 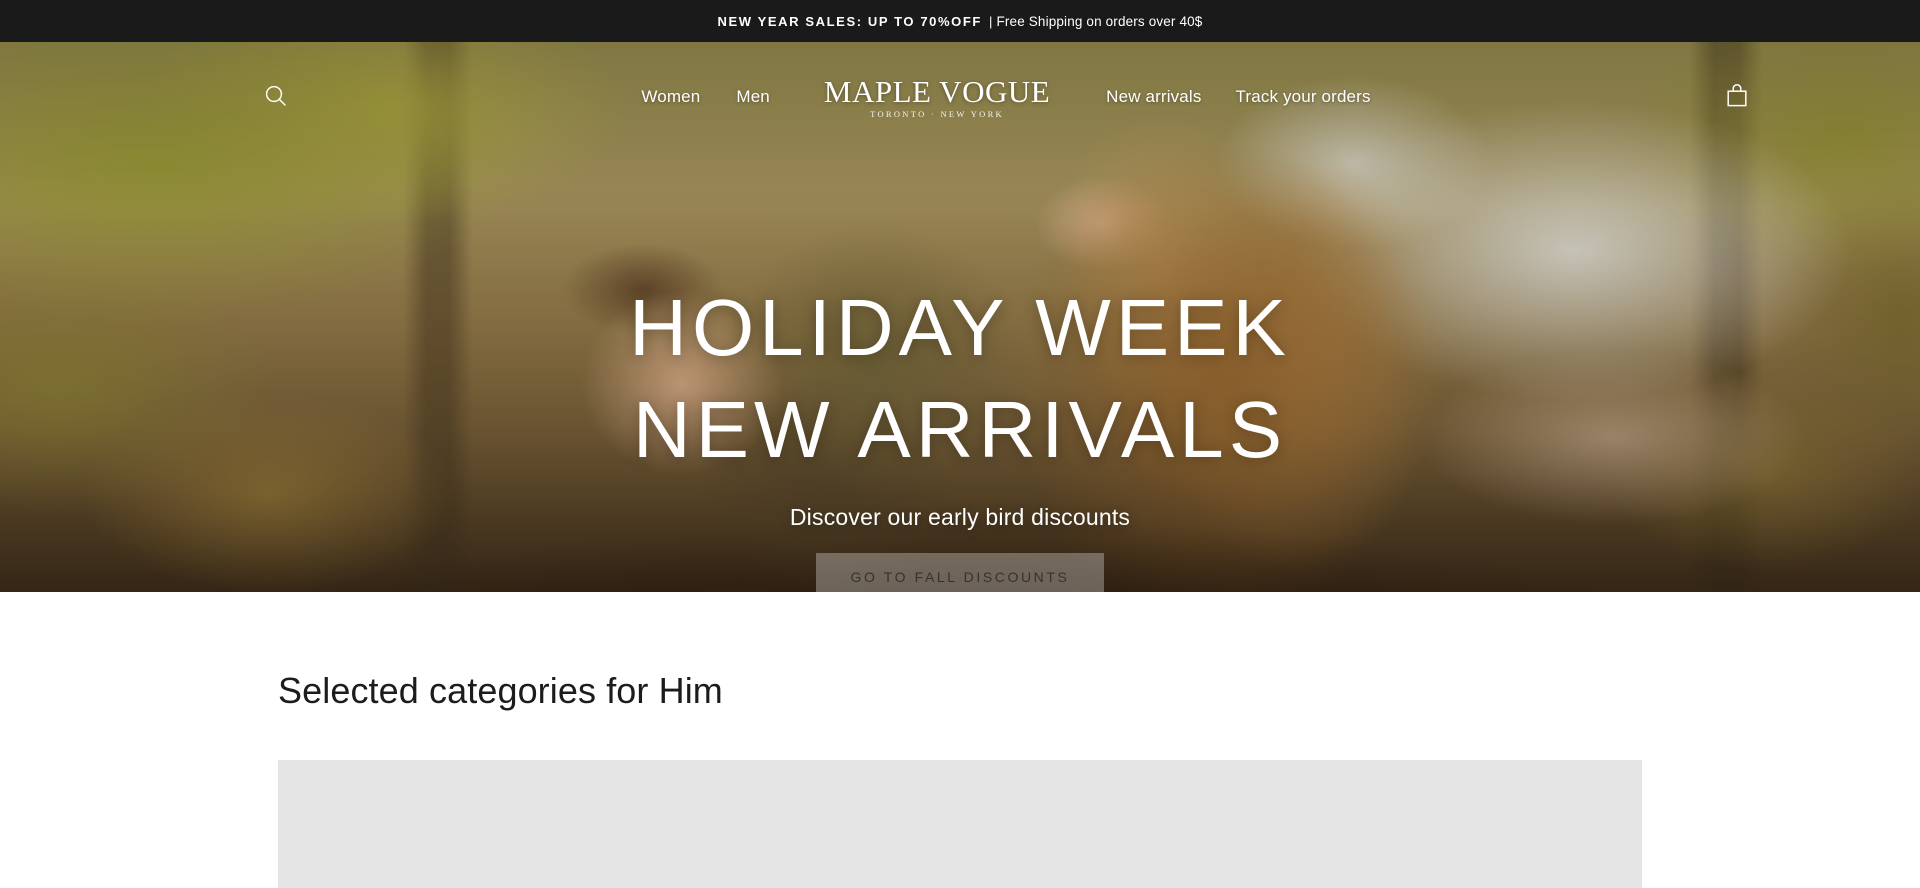 I want to click on section-title: Selected categories for Him, so click(x=500, y=690).